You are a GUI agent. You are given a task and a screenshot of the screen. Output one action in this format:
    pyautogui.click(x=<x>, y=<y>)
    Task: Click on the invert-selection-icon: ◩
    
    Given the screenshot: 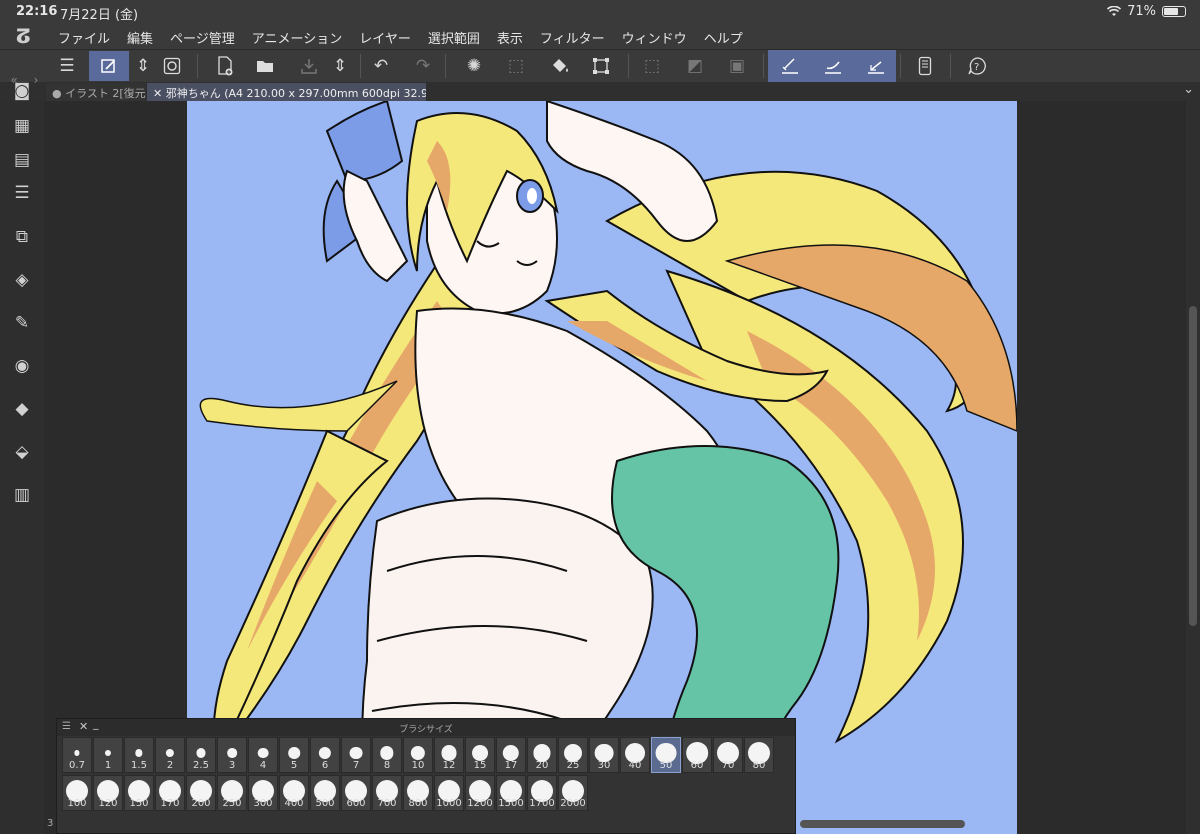 What is the action you would take?
    pyautogui.click(x=695, y=66)
    